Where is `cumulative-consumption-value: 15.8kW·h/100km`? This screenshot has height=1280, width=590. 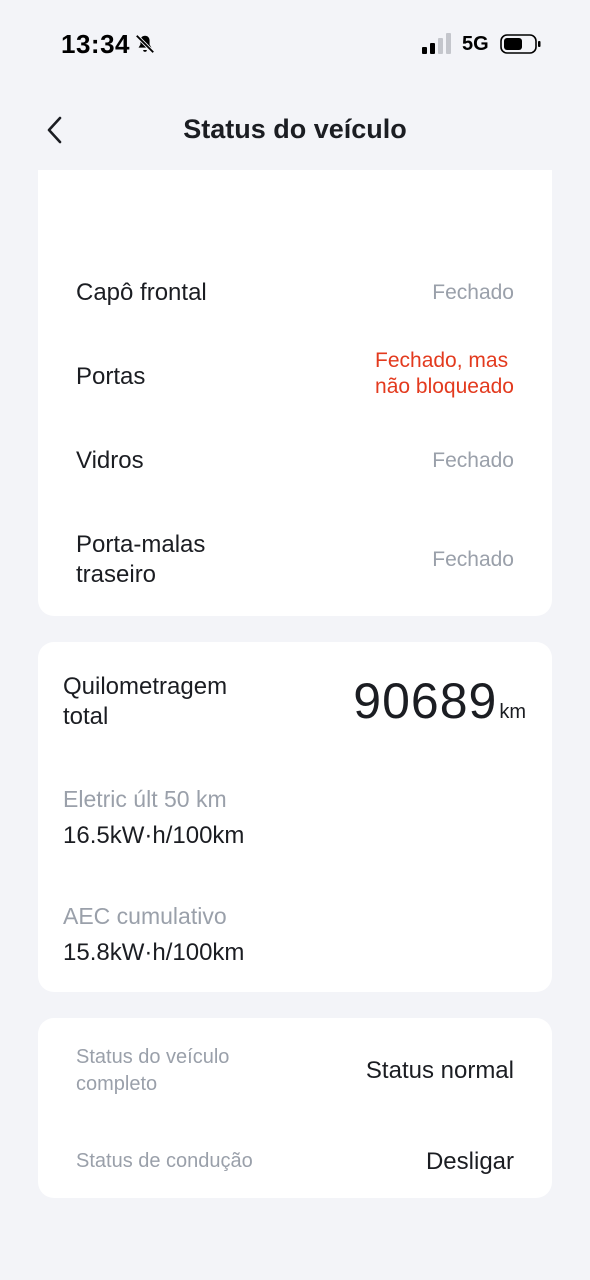 cumulative-consumption-value: 15.8kW·h/100km is located at coordinates (154, 952).